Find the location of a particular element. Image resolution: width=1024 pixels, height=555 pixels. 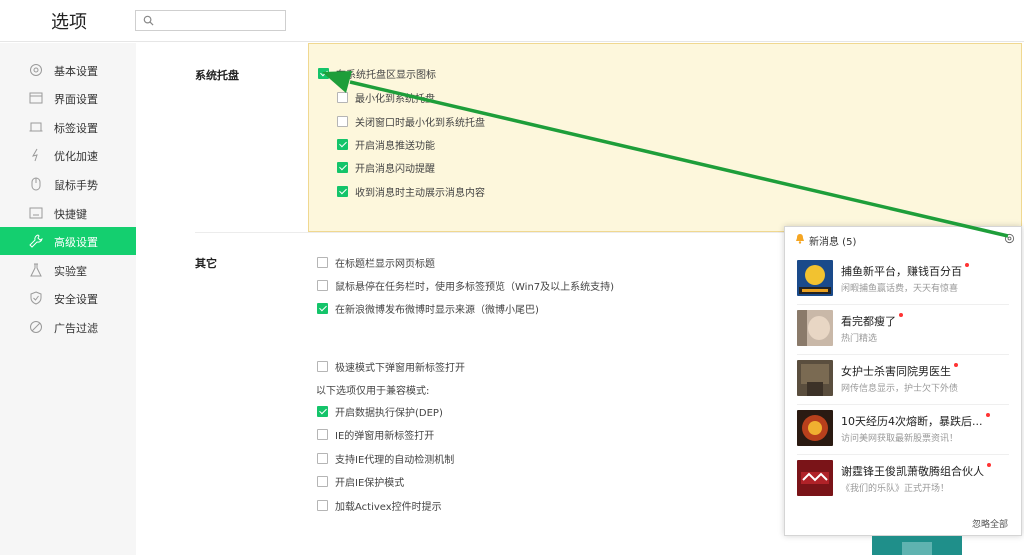

sidebar-item-mouse: 鼠标手势 is located at coordinates (68, 184).